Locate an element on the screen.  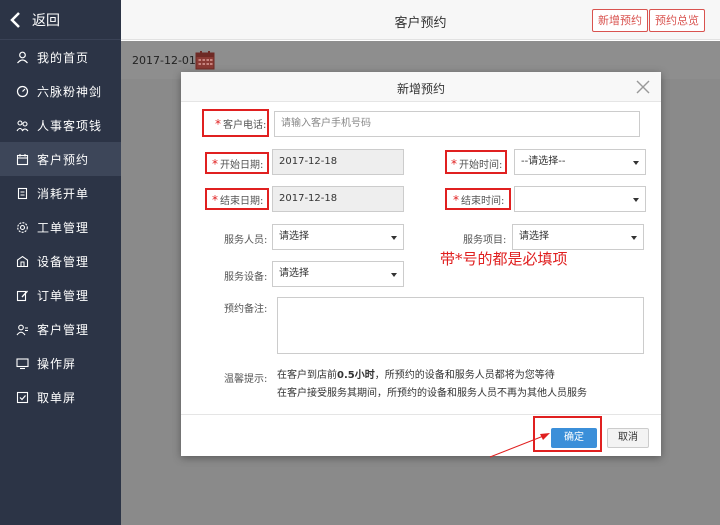
sidebar-item-label: 设备管理 is located at coordinates (63, 261).